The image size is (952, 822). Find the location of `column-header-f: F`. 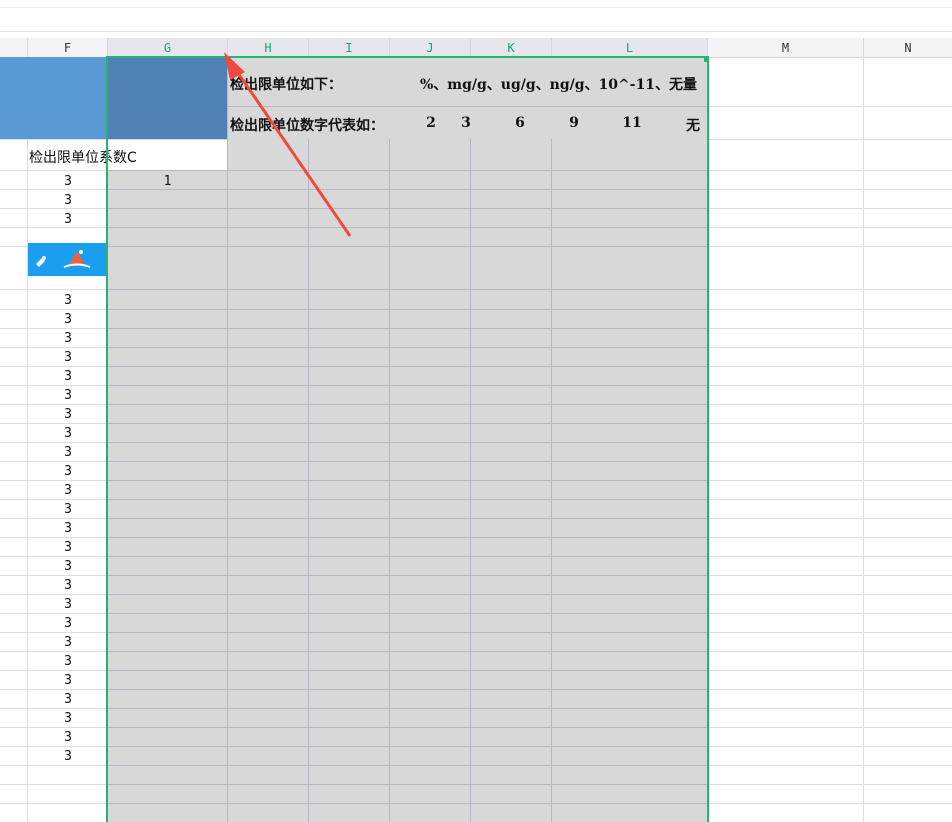

column-header-f: F is located at coordinates (68, 47).